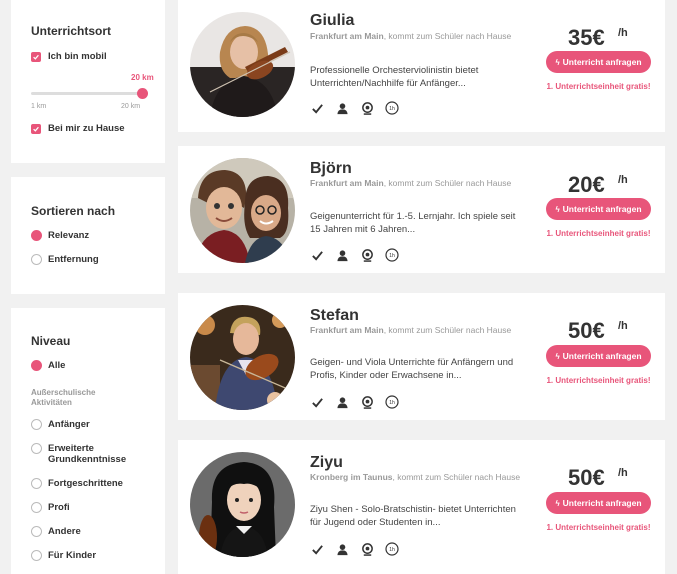  Describe the element at coordinates (36, 235) in the screenshot. I see `sort-radio-relevance` at that location.